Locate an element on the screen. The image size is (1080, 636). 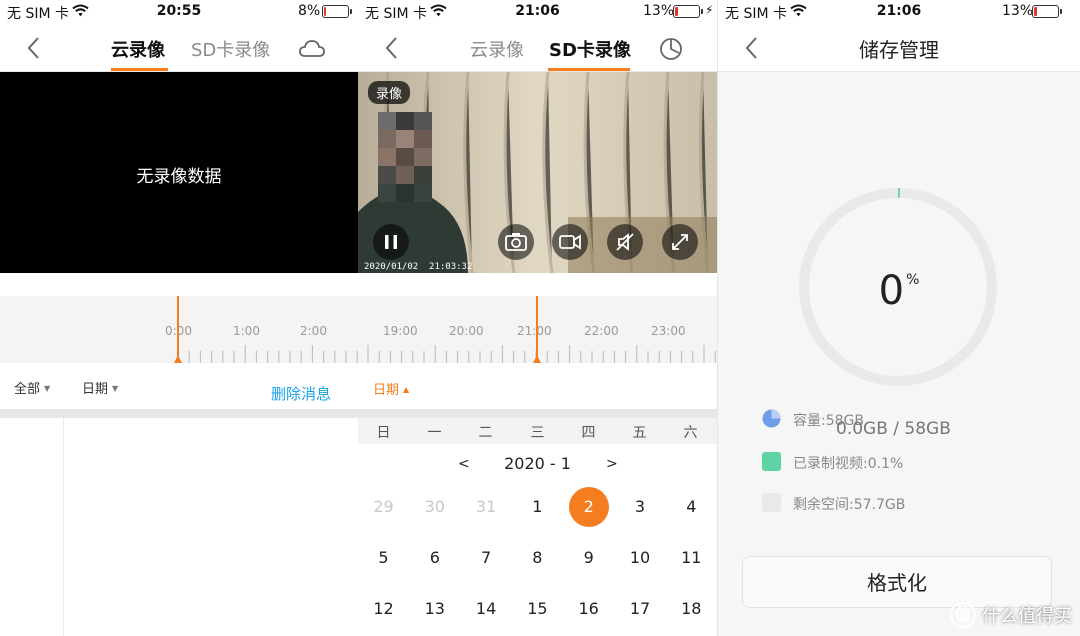
mute-button is located at coordinates (625, 242).